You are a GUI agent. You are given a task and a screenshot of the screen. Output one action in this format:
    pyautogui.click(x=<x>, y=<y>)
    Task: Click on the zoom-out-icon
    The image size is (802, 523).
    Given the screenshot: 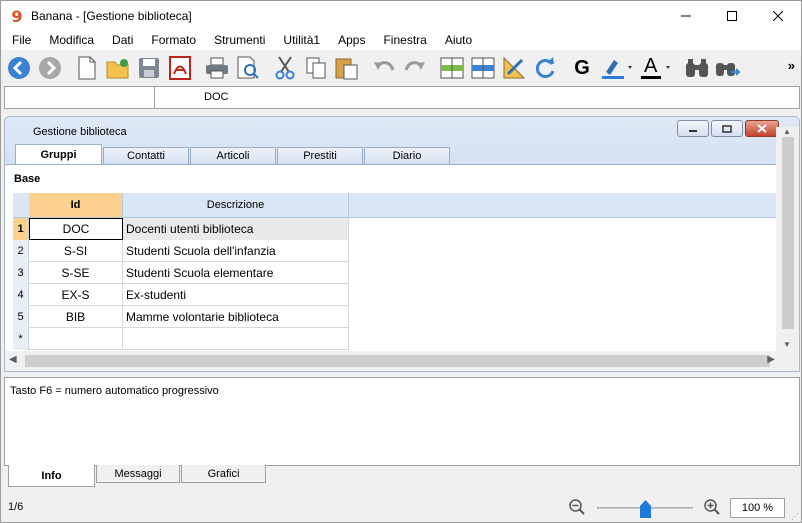 What is the action you would take?
    pyautogui.click(x=577, y=507)
    